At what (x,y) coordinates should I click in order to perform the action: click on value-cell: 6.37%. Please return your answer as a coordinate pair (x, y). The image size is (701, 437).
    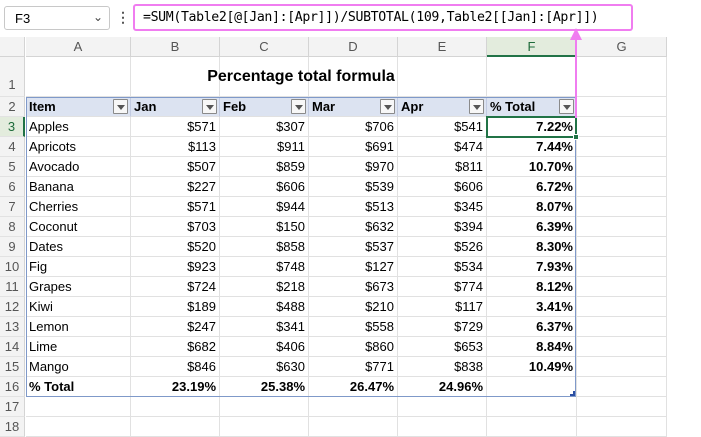
    Looking at the image, I should click on (532, 327).